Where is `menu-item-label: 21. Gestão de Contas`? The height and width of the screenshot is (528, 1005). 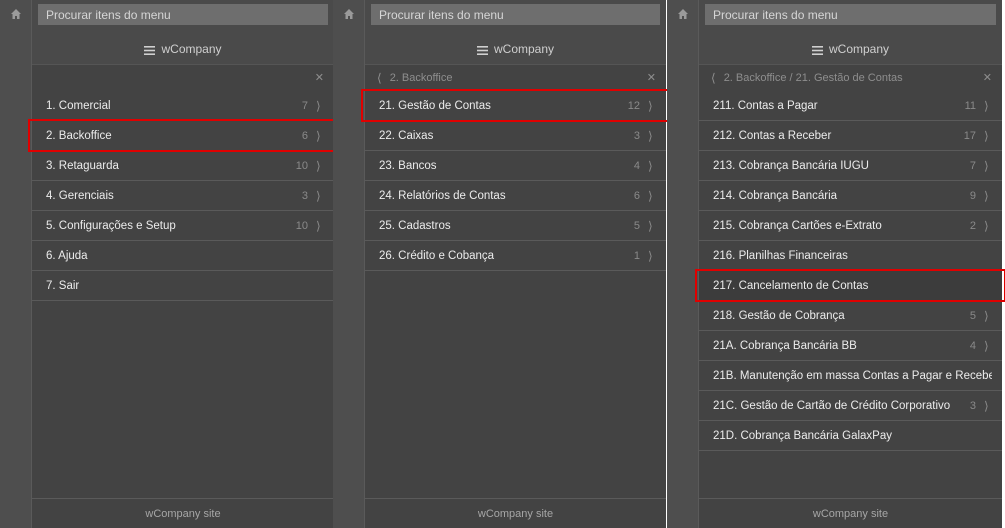 menu-item-label: 21. Gestão de Contas is located at coordinates (435, 105).